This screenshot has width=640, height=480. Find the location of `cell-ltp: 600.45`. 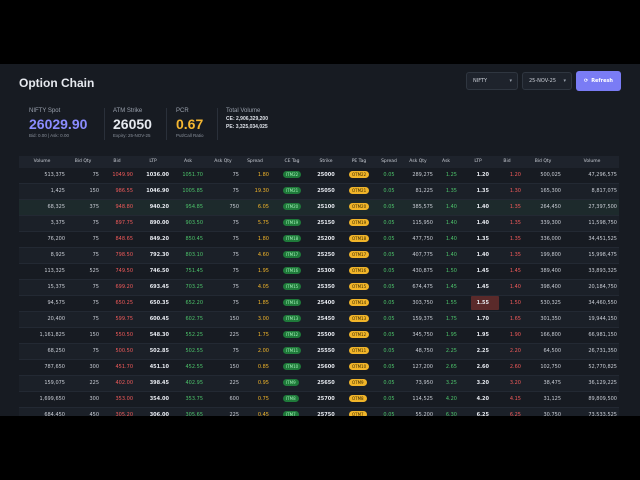

cell-ltp: 600.45 is located at coordinates (159, 319).